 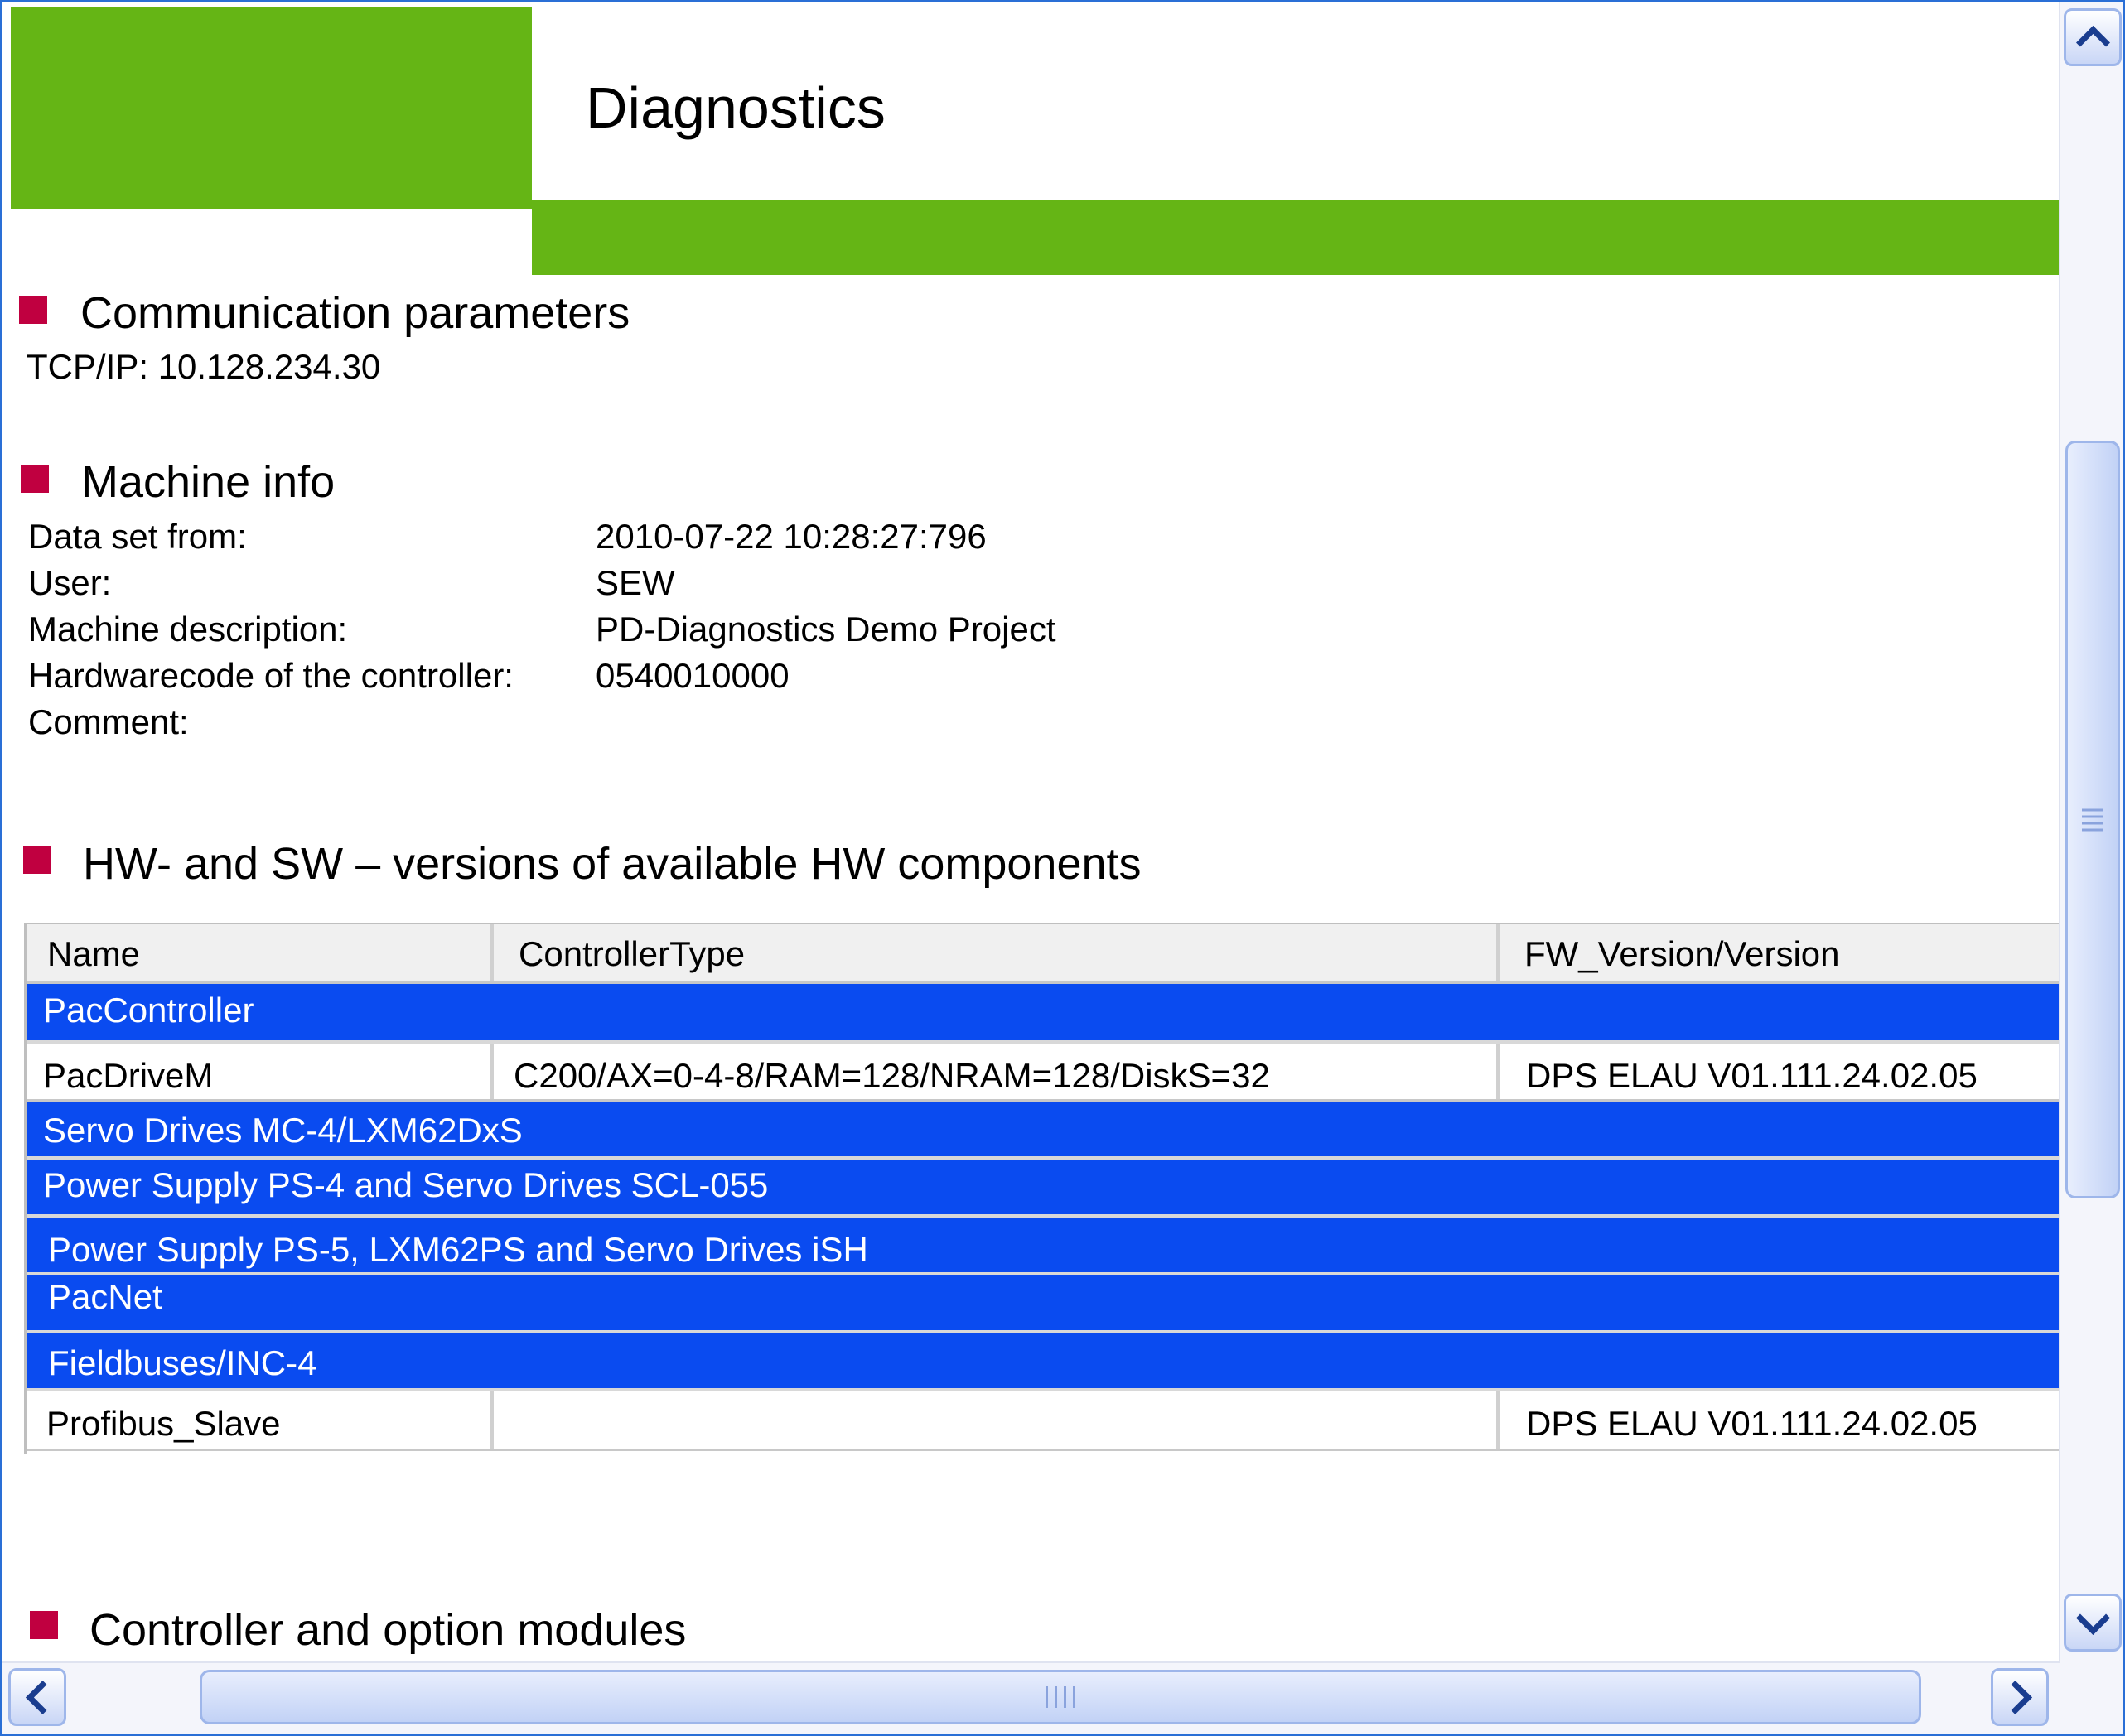 I want to click on group-label: PacNet, so click(x=105, y=1297).